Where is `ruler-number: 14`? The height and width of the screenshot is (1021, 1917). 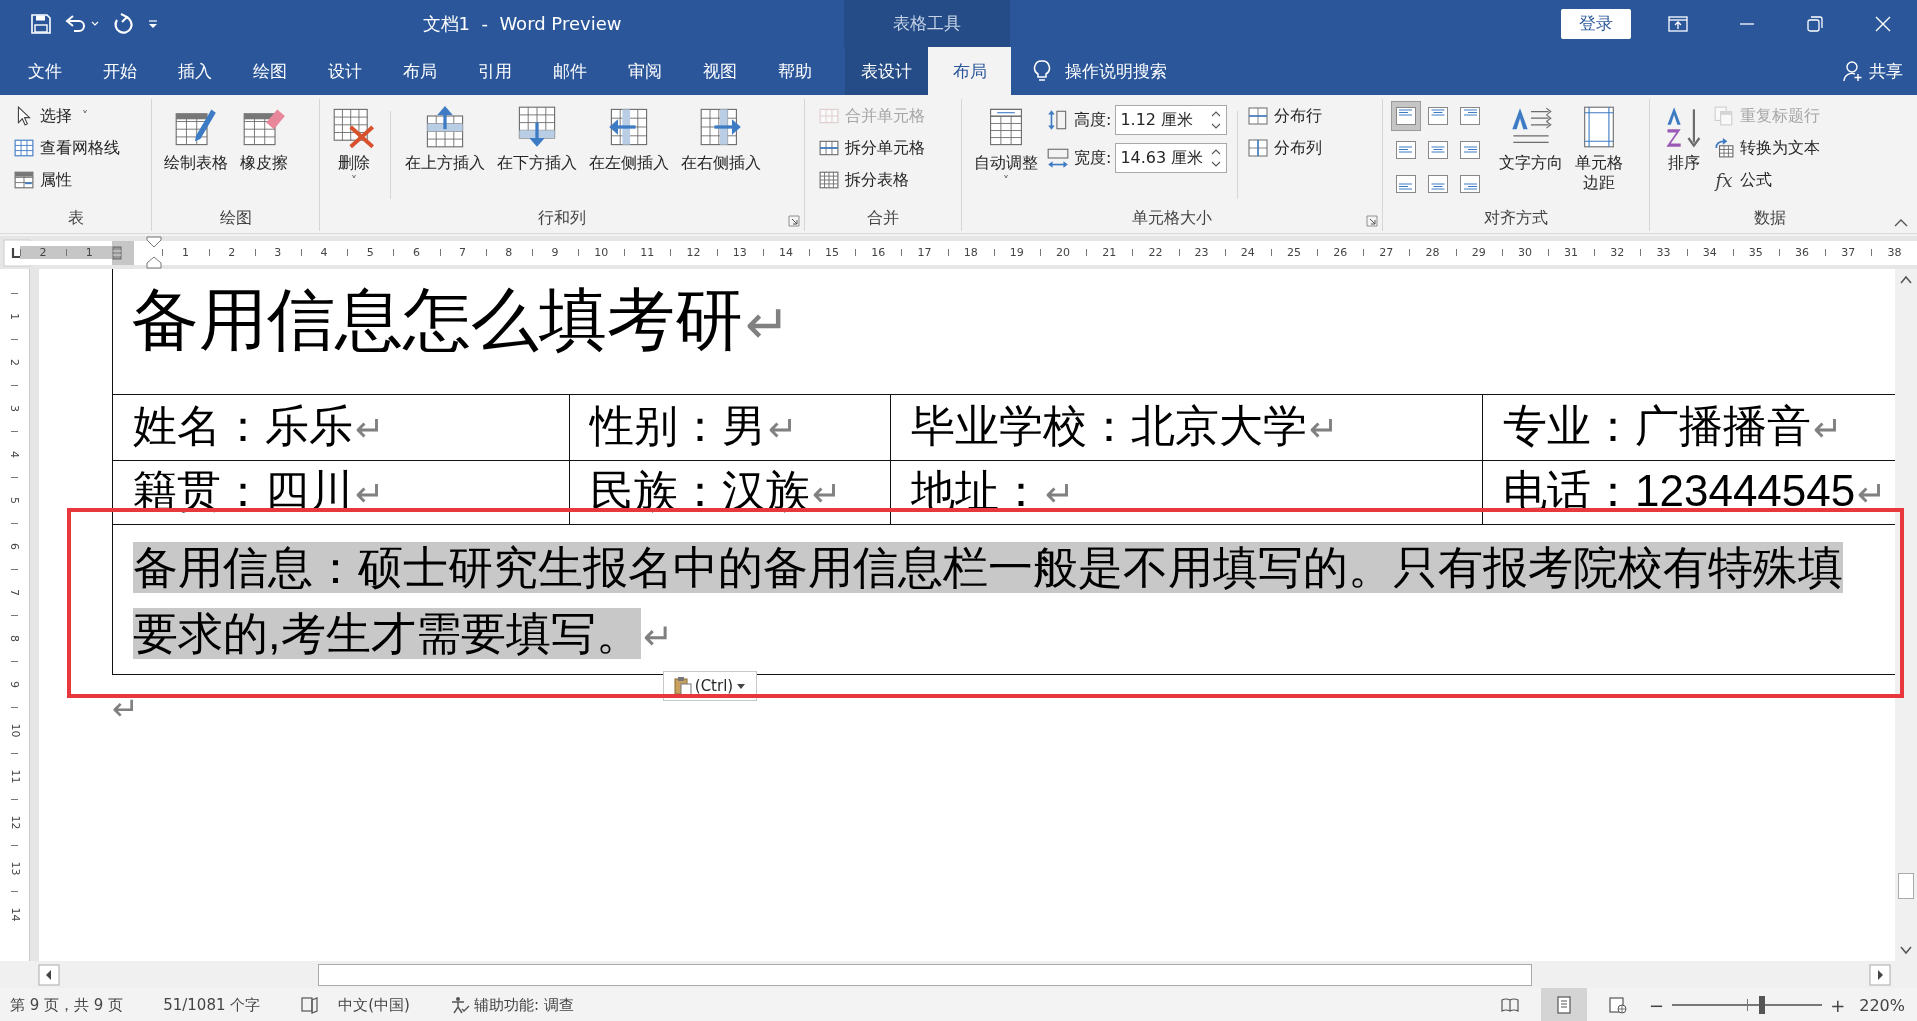 ruler-number: 14 is located at coordinates (14, 914).